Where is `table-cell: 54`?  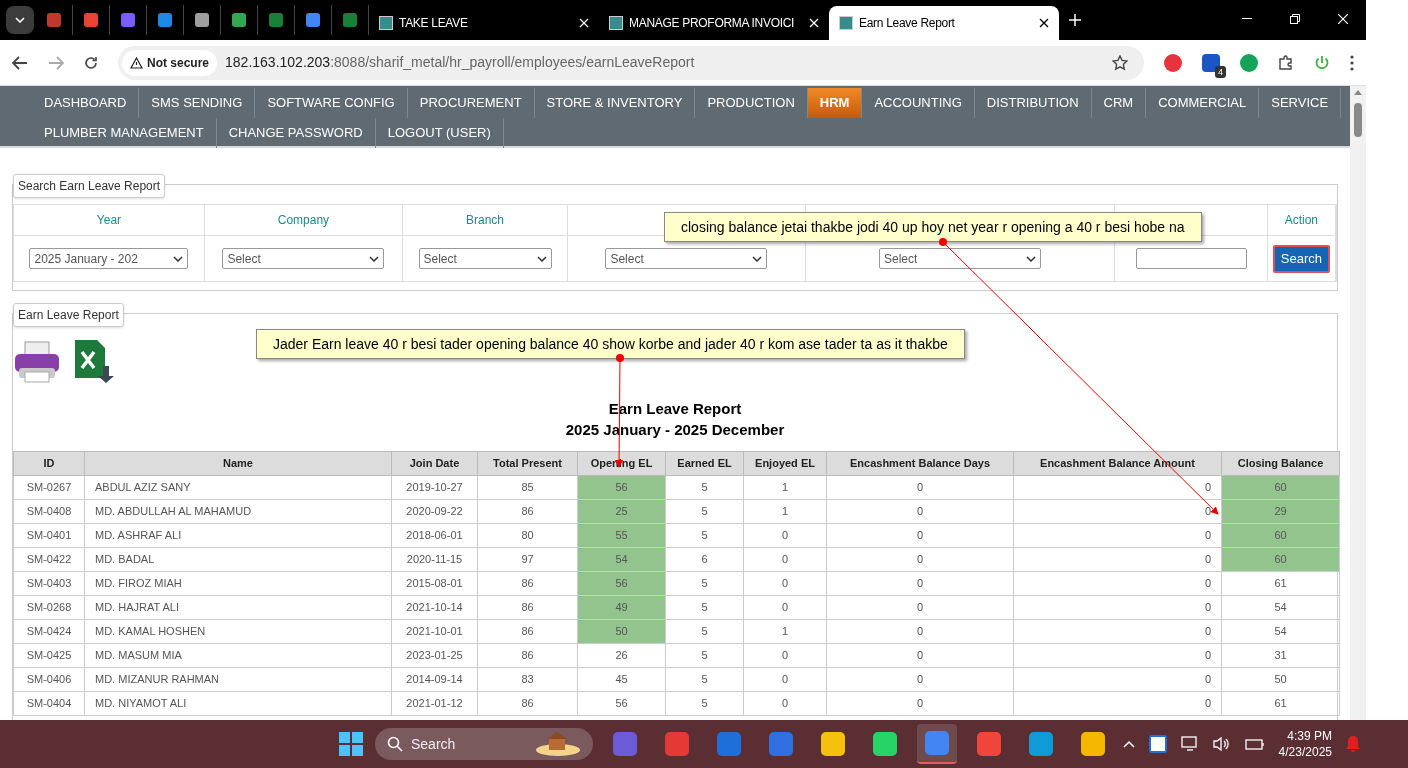 table-cell: 54 is located at coordinates (621, 559).